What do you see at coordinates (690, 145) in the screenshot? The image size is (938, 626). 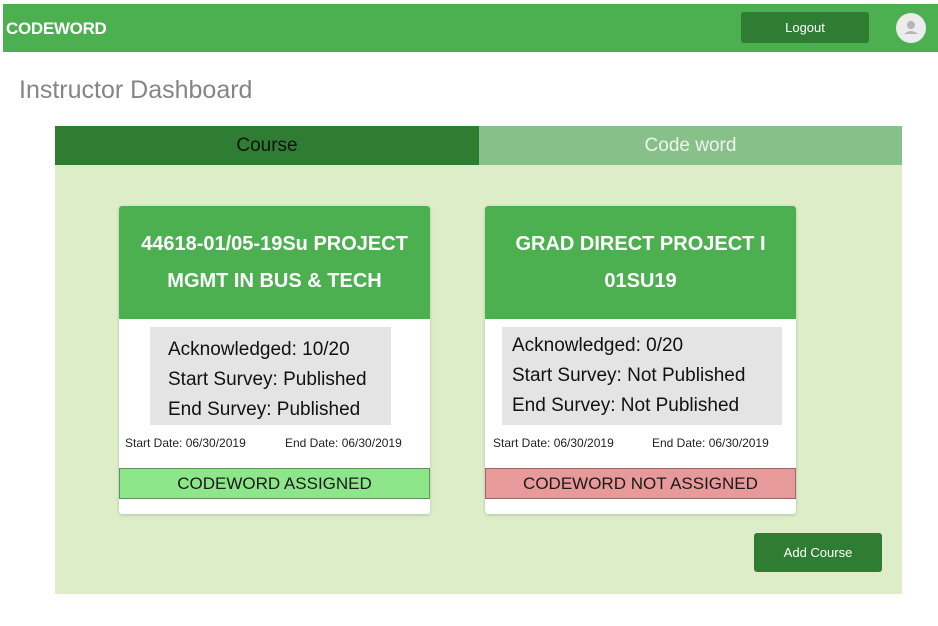 I see `tab-code-word: Code word` at bounding box center [690, 145].